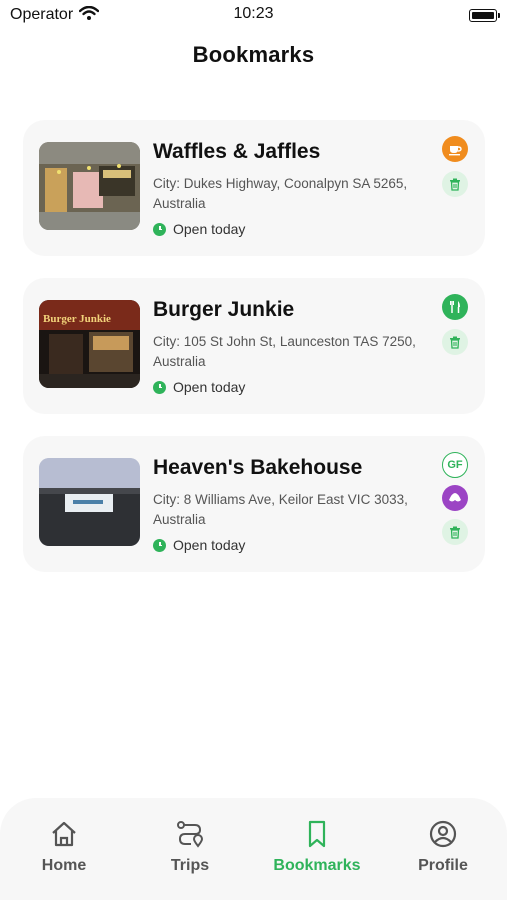 The width and height of the screenshot is (507, 900). What do you see at coordinates (64, 834) in the screenshot?
I see `home-icon` at bounding box center [64, 834].